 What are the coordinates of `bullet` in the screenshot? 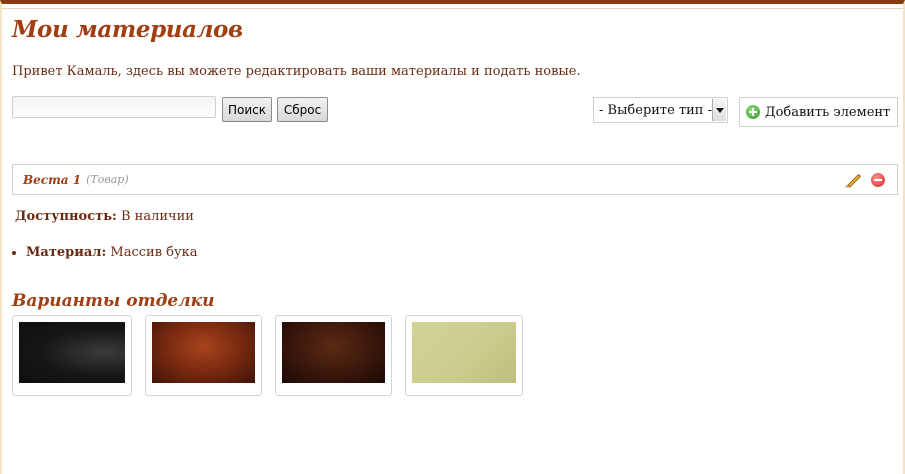 It's located at (14, 252).